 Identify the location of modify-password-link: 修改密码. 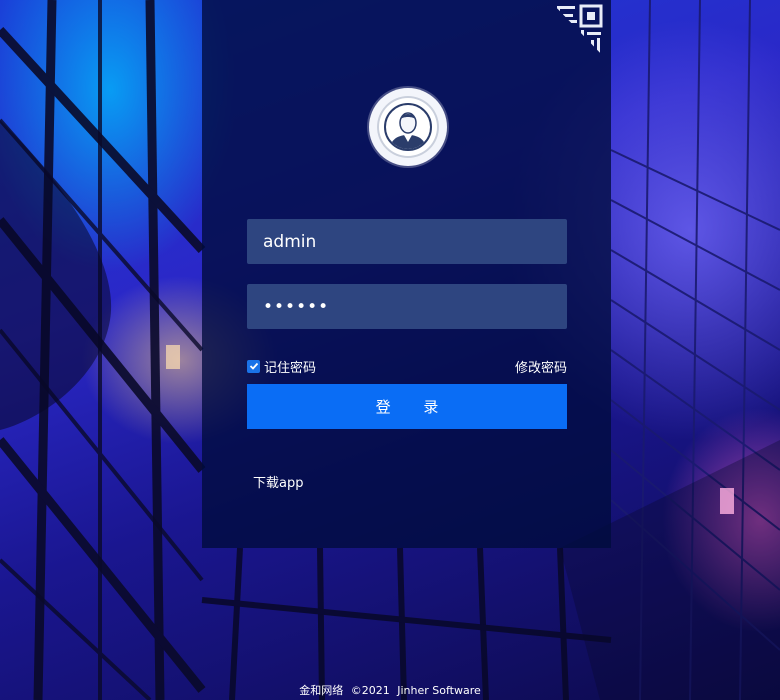
(541, 366).